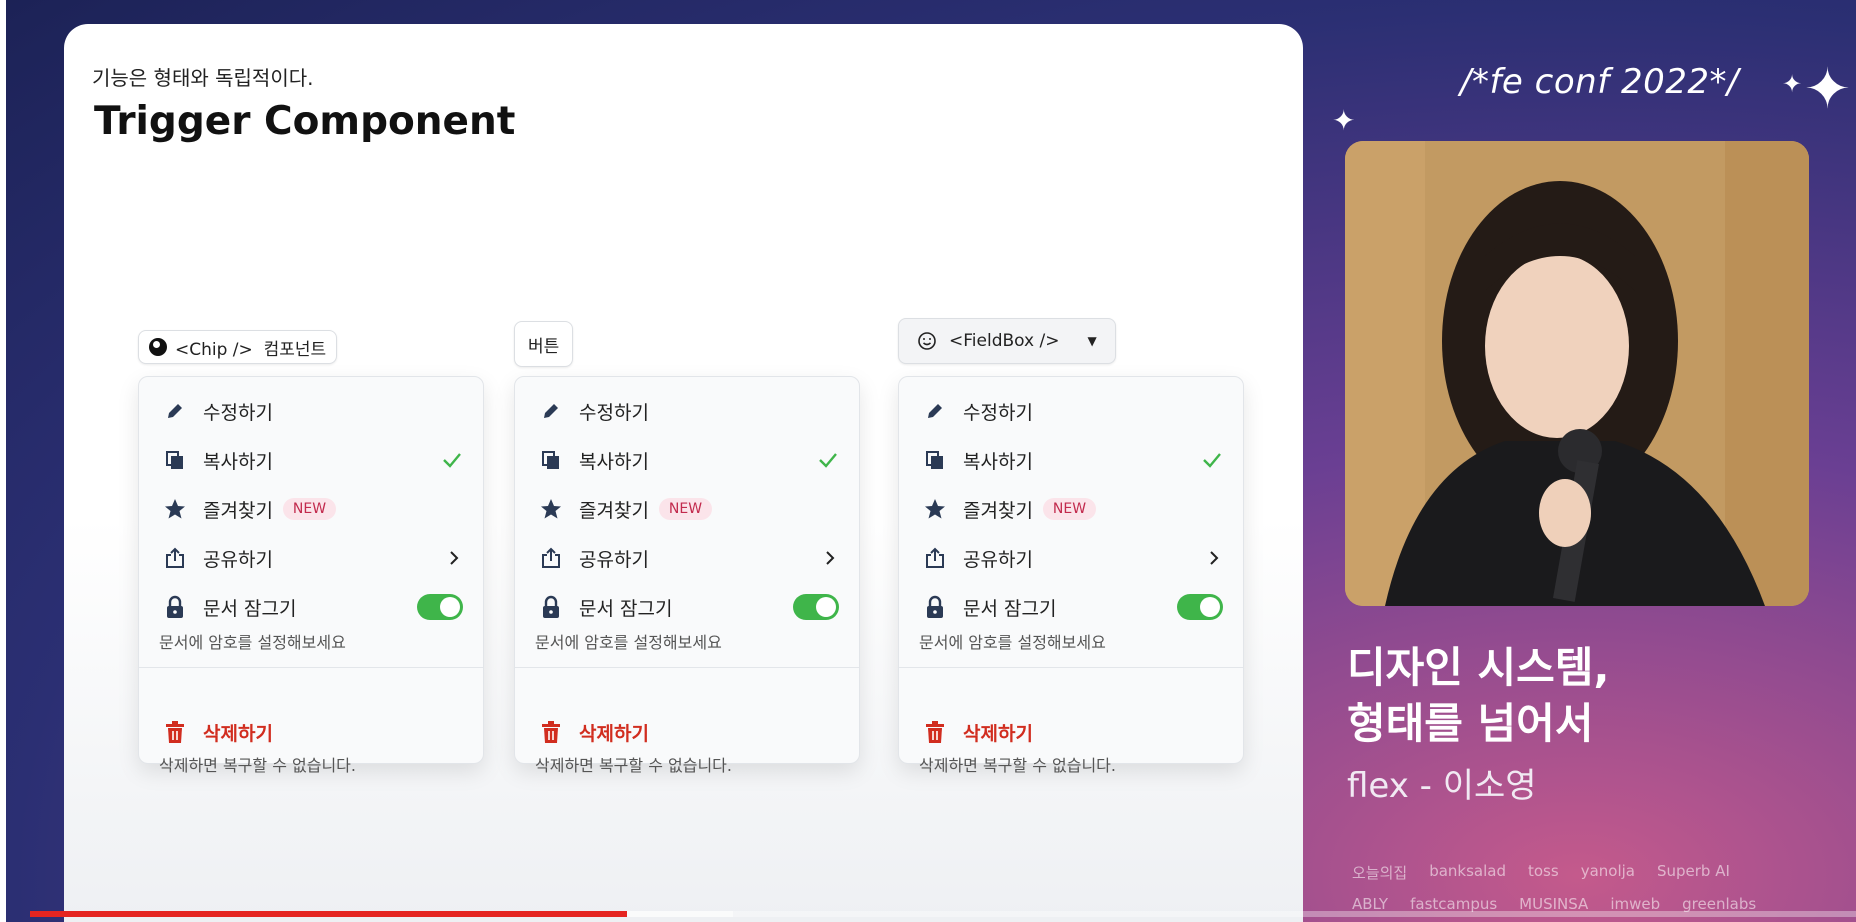  What do you see at coordinates (1607, 871) in the screenshot?
I see `sponsor-logo: yanolja` at bounding box center [1607, 871].